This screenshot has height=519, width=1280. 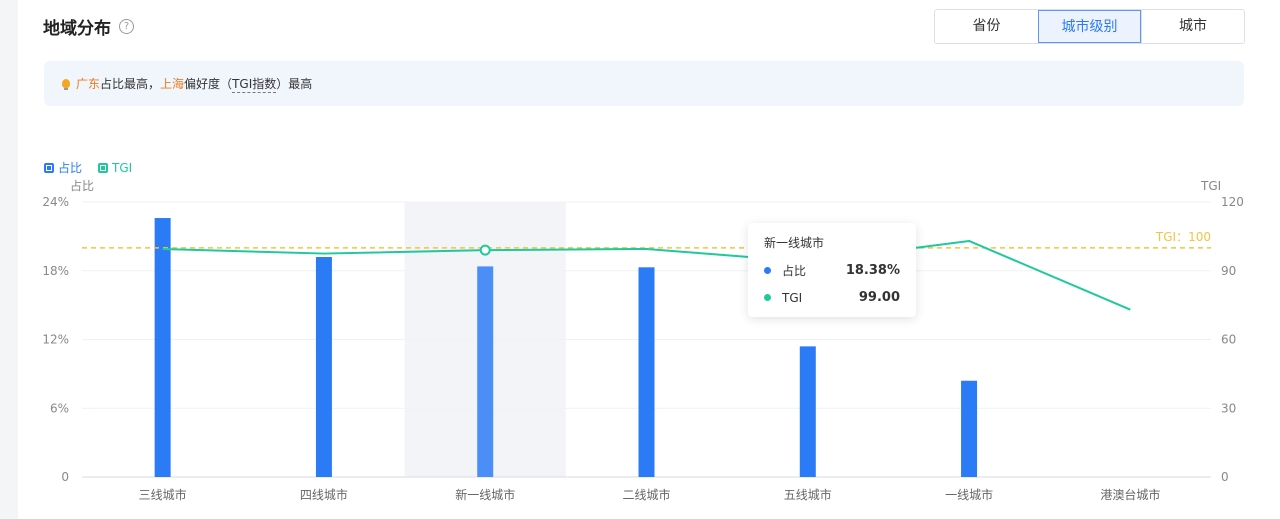 What do you see at coordinates (792, 297) in the screenshot?
I see `tooltip-label-tgi: TGI` at bounding box center [792, 297].